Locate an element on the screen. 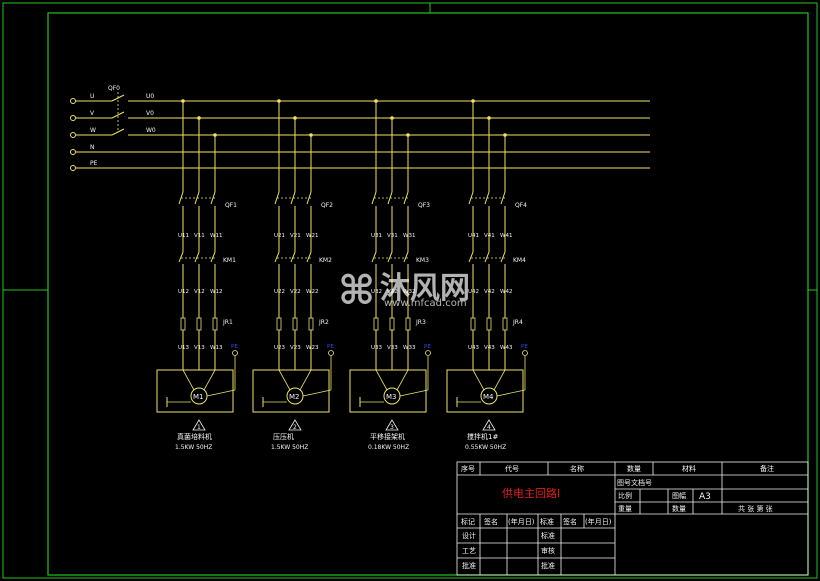 This screenshot has height=581, width=820. tb-standard: 标准 is located at coordinates (548, 535).